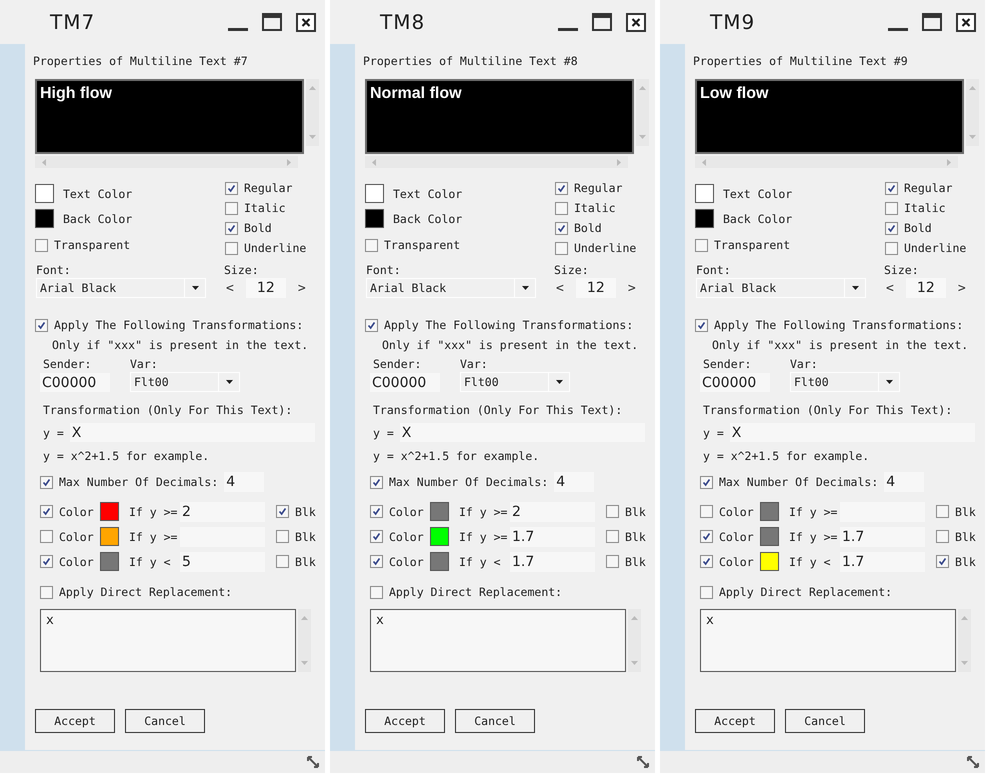 This screenshot has width=990, height=777. What do you see at coordinates (169, 116) in the screenshot?
I see `text-preview: High flow` at bounding box center [169, 116].